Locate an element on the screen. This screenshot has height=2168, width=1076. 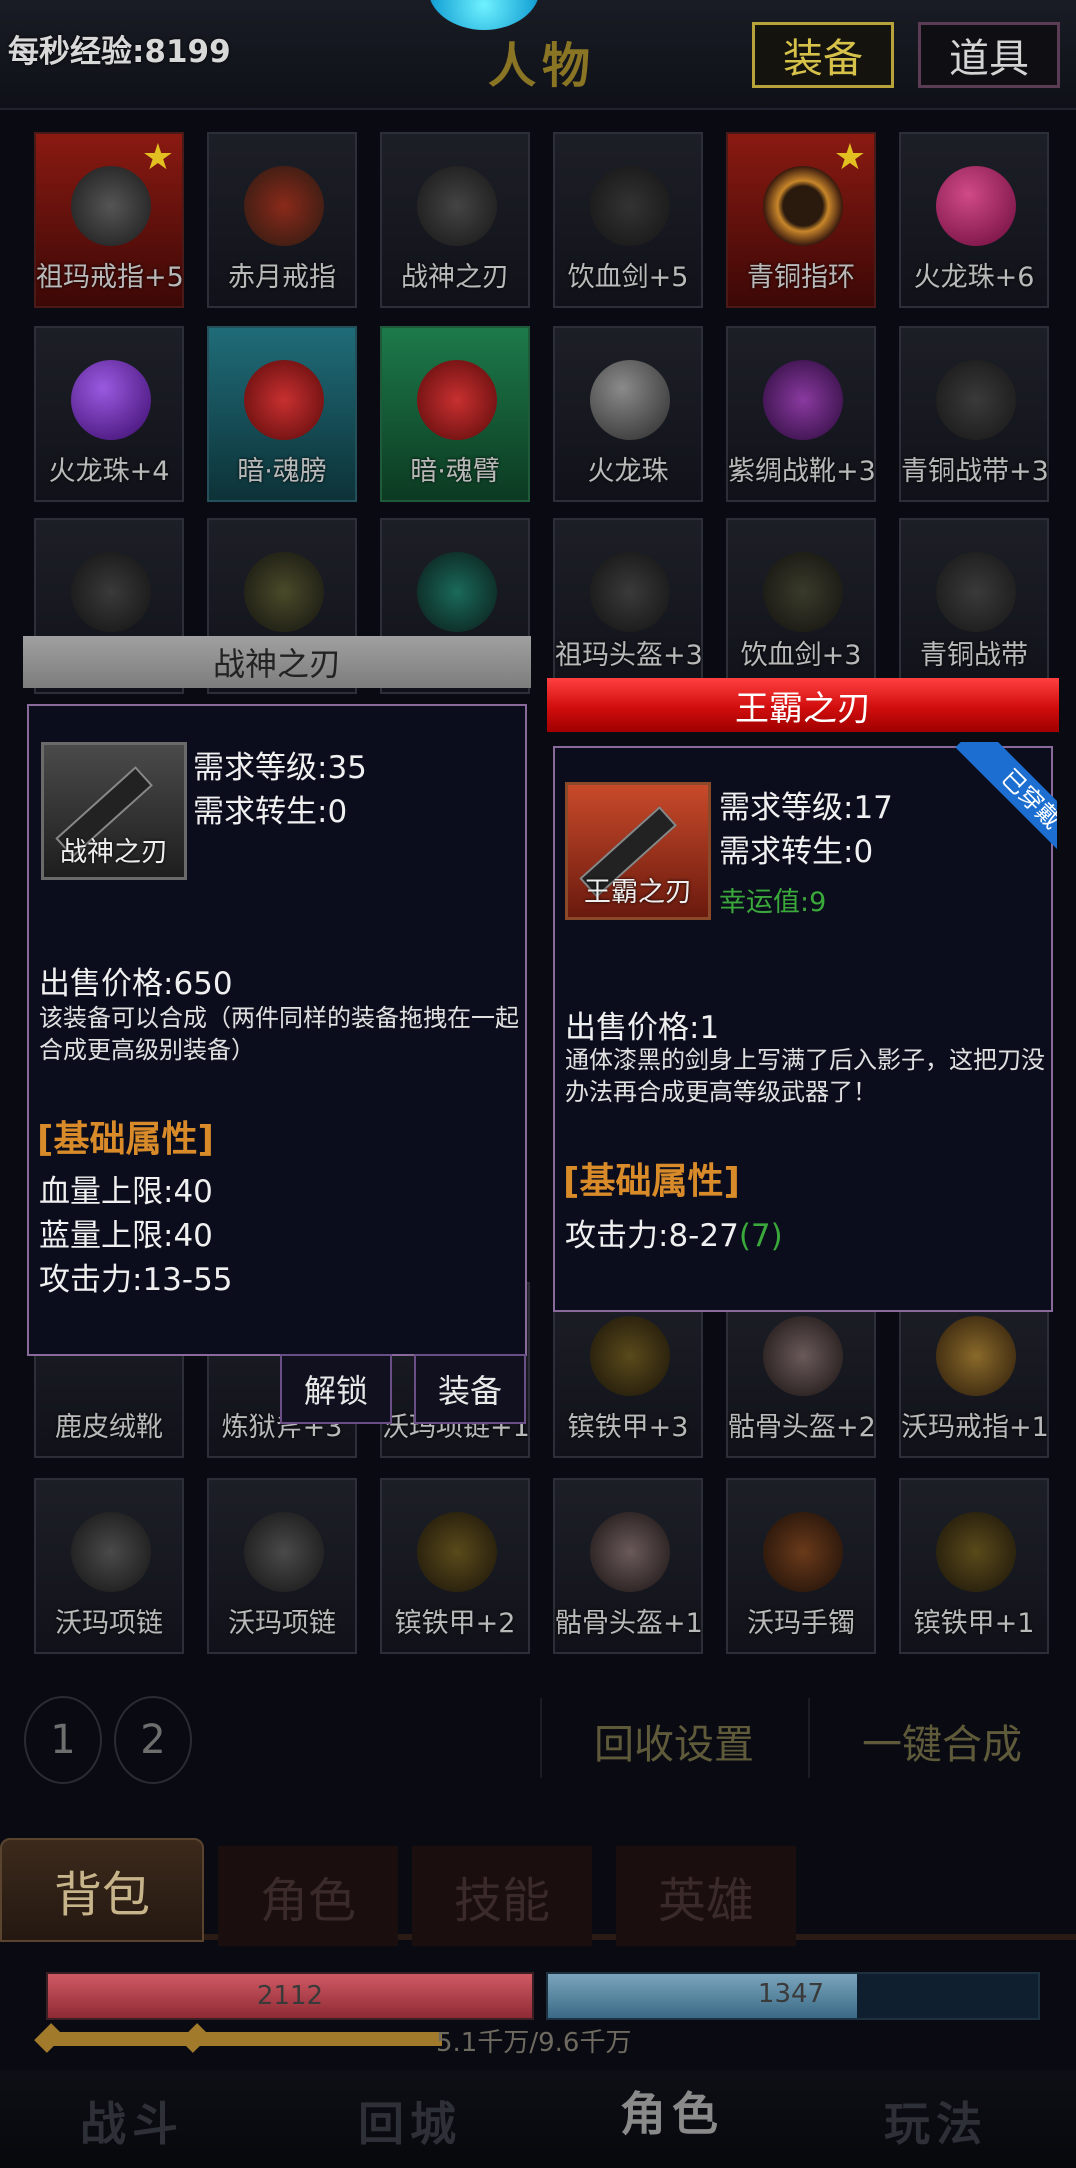
attribute-attack: 攻击力:13-55 is located at coordinates (136, 1280).